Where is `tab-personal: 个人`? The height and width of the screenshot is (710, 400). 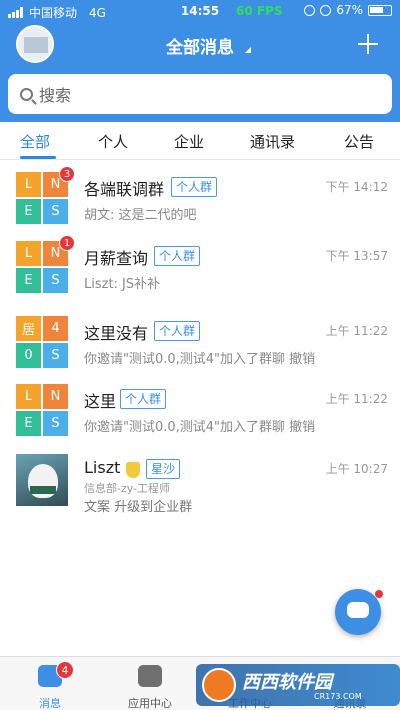
tab-personal: 个人 is located at coordinates (113, 141).